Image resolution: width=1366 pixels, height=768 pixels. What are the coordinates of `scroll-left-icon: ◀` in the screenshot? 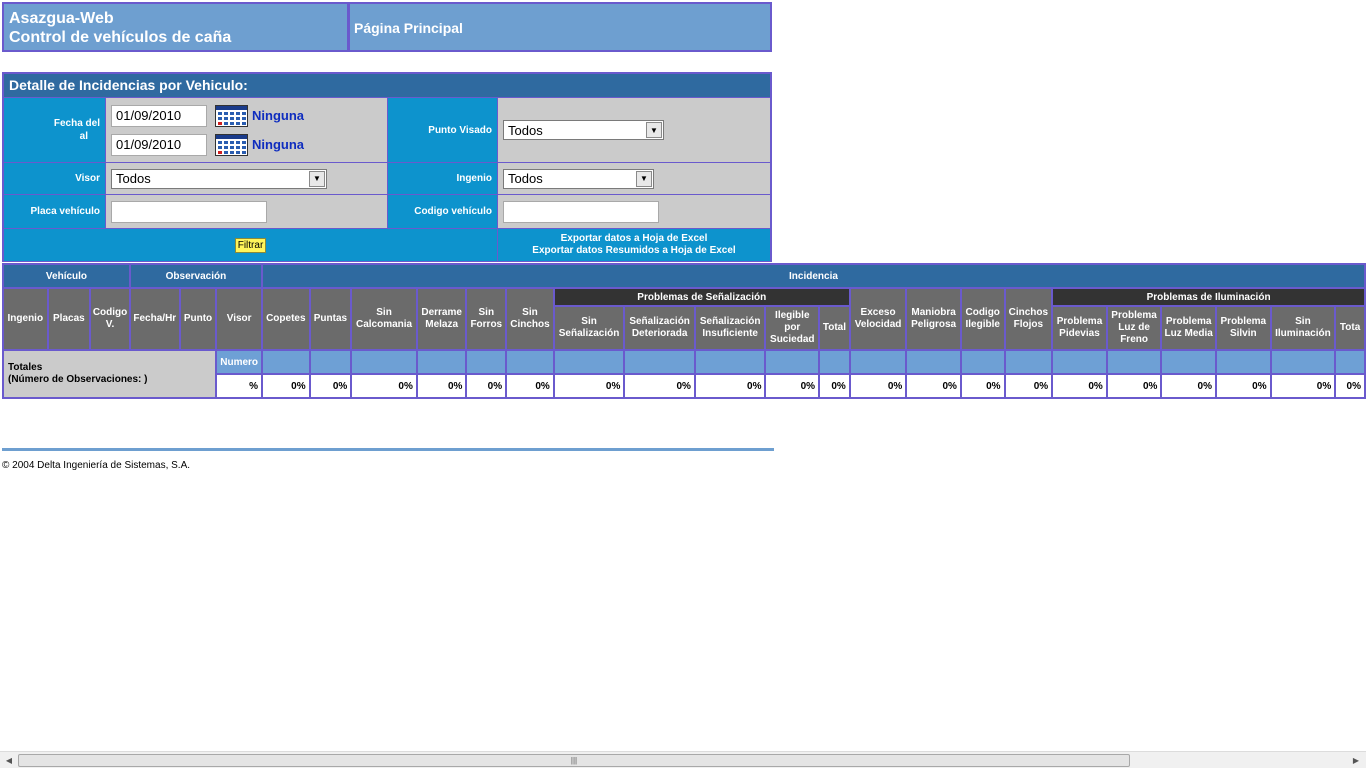 It's located at (9, 760).